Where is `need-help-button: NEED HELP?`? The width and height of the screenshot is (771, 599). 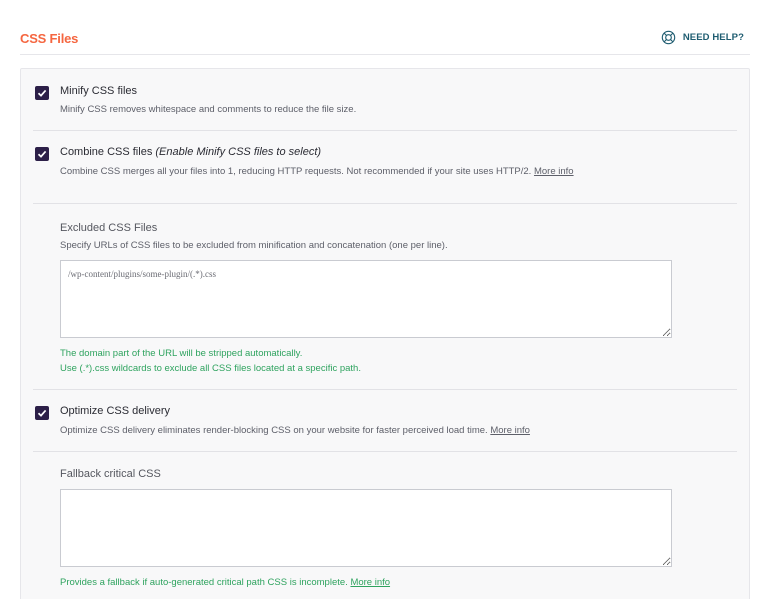
need-help-button: NEED HELP? is located at coordinates (702, 37).